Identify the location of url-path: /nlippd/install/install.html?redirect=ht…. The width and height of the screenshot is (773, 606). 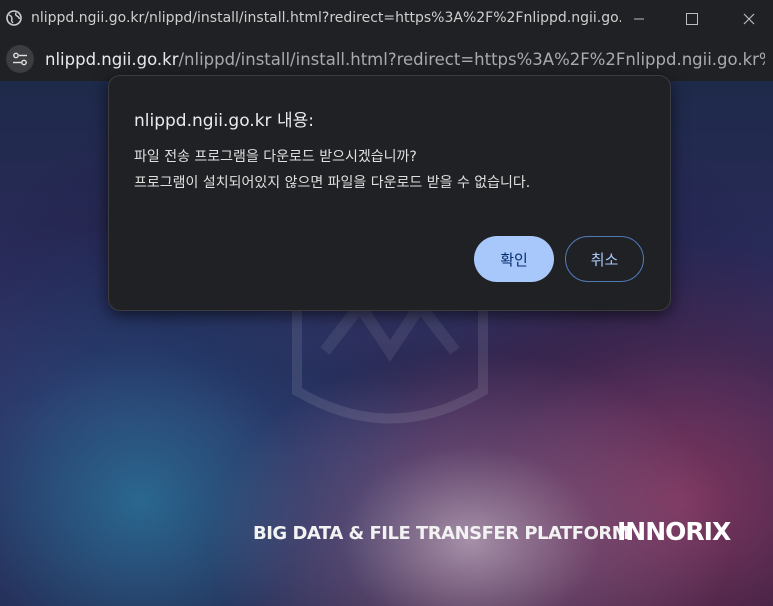
(472, 59).